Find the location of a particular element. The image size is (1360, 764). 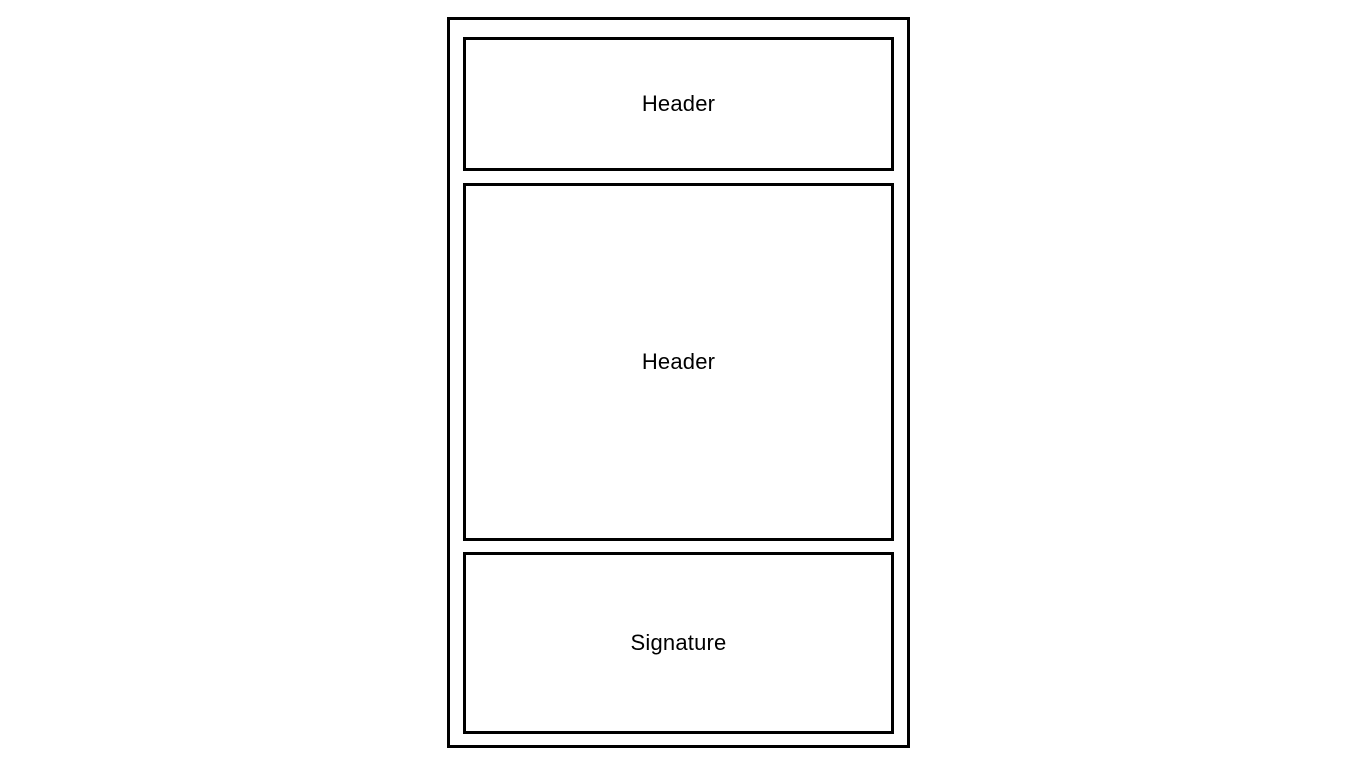

signature-label: Signature is located at coordinates (678, 642).